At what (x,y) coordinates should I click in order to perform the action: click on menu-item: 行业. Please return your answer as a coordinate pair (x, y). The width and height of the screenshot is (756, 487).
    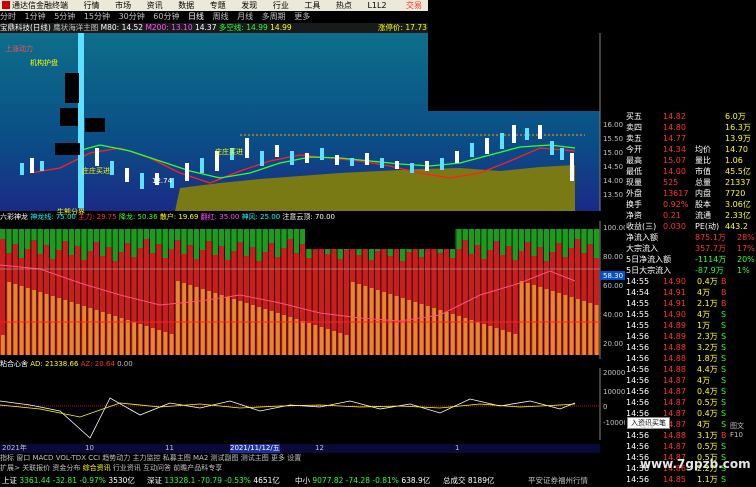
    Looking at the image, I should click on (281, 5).